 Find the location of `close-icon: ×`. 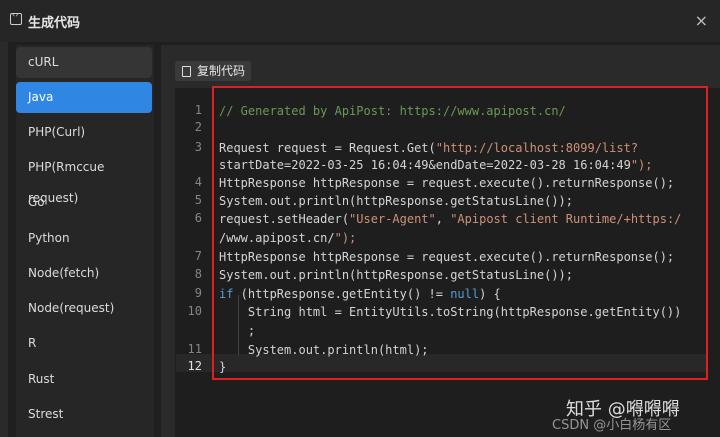

close-icon: × is located at coordinates (701, 20).